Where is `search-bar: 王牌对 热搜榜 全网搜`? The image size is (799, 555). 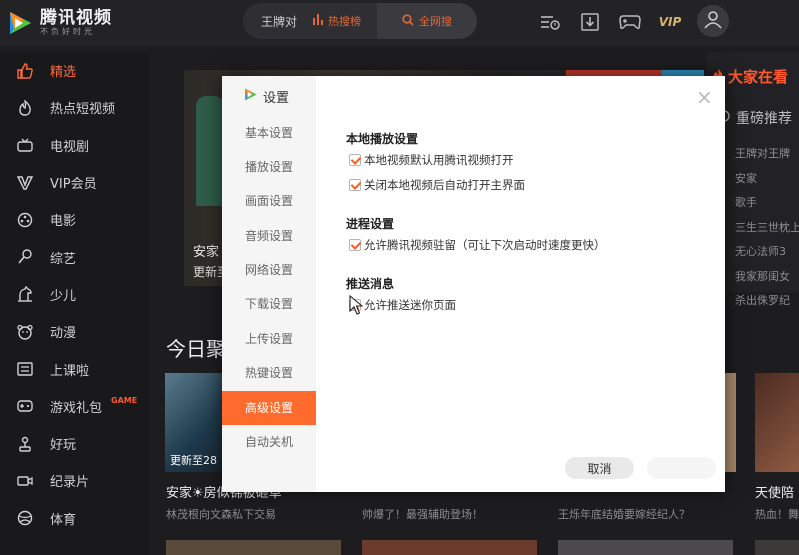 search-bar: 王牌对 热搜榜 全网搜 is located at coordinates (360, 21).